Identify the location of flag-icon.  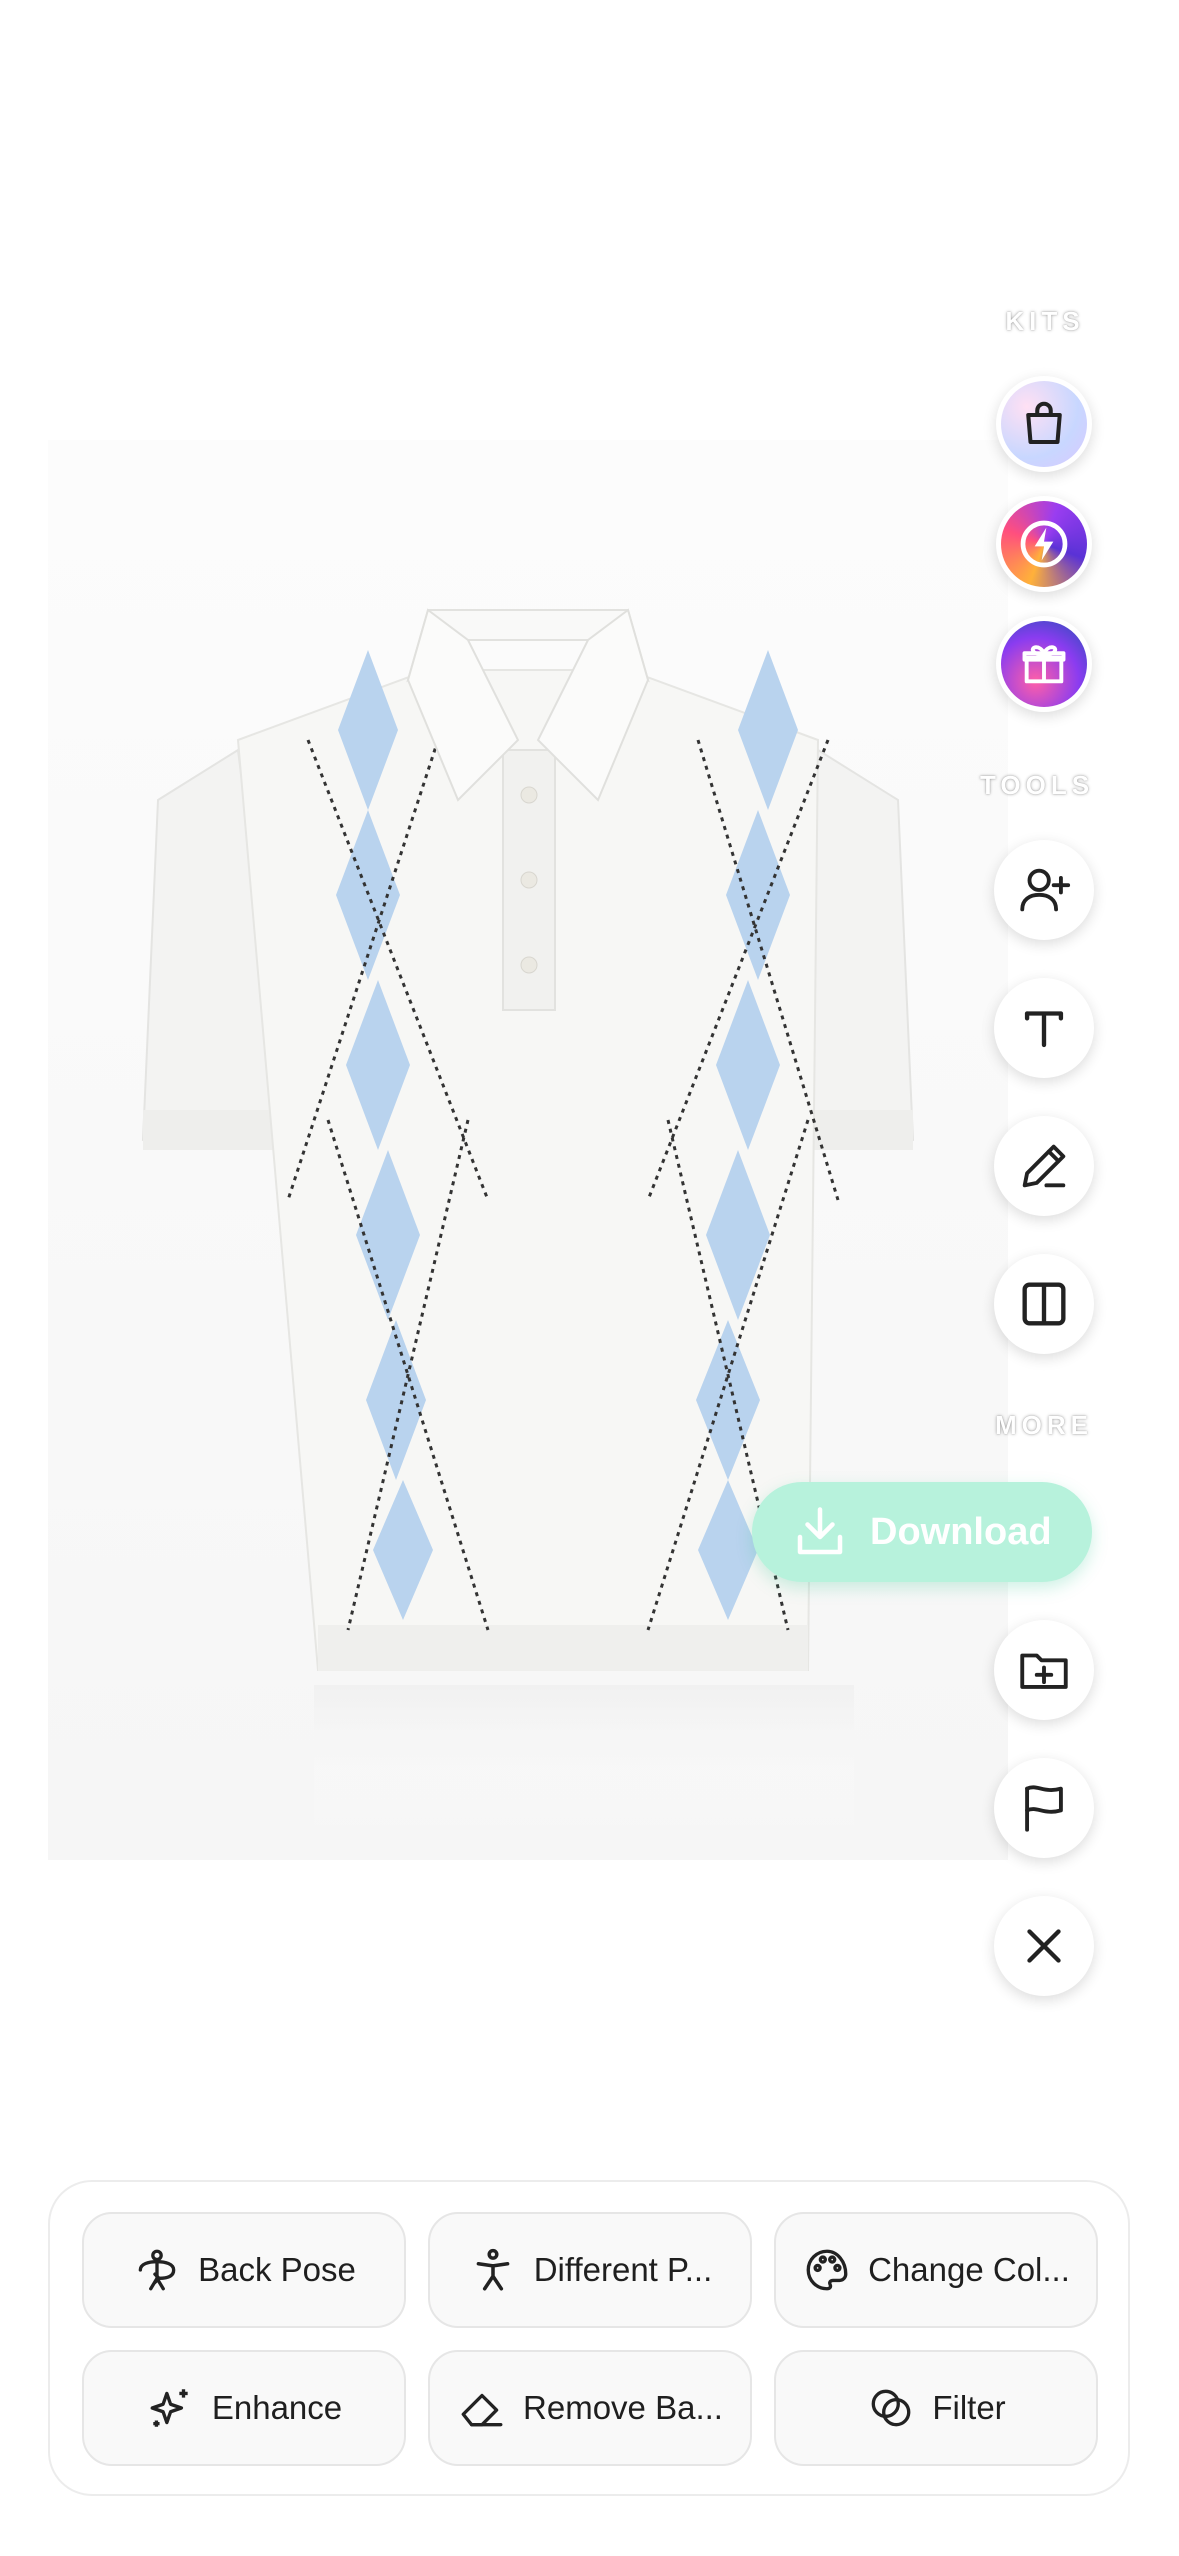
(1044, 1808).